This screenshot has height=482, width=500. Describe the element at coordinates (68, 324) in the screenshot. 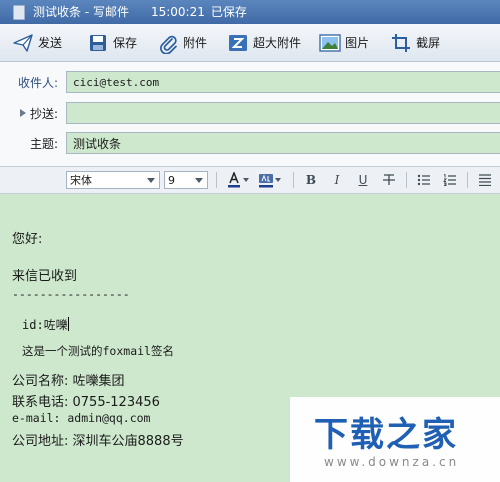

I see `text-cursor` at that location.